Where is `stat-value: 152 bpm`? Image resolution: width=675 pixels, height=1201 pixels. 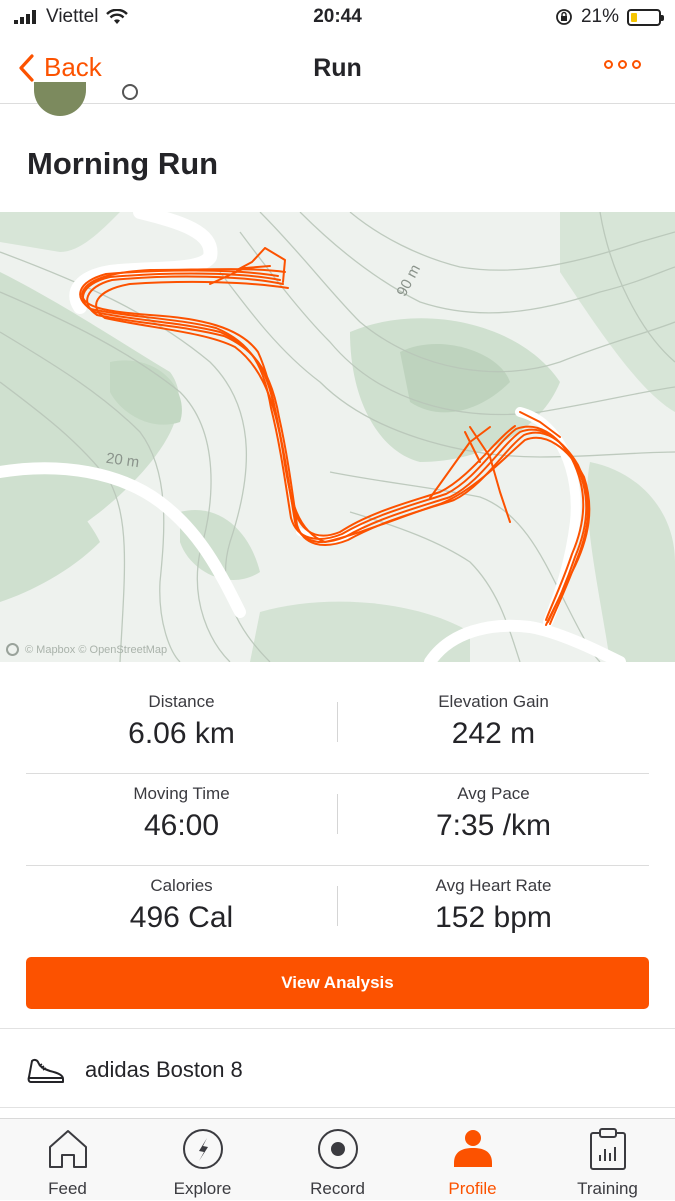 stat-value: 152 bpm is located at coordinates (493, 917).